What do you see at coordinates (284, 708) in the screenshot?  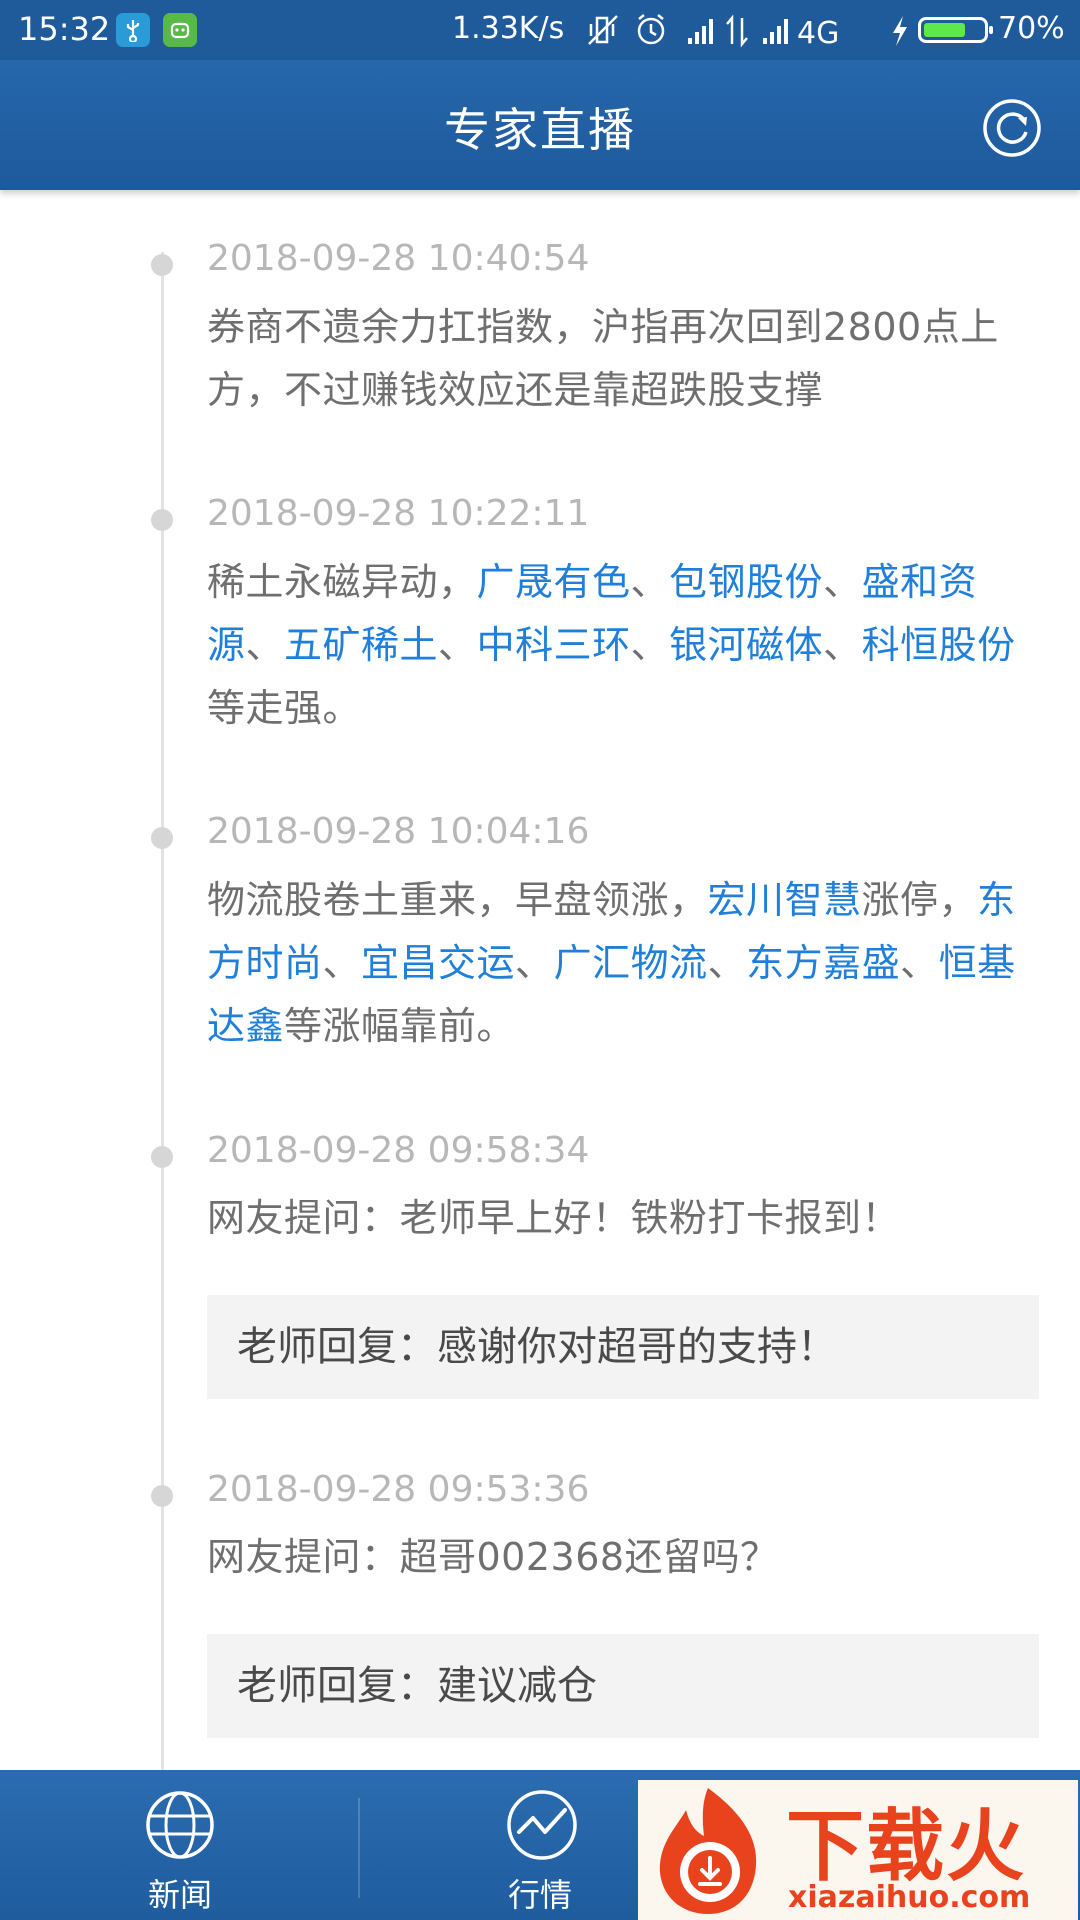 I see `item-text: 等走强。` at bounding box center [284, 708].